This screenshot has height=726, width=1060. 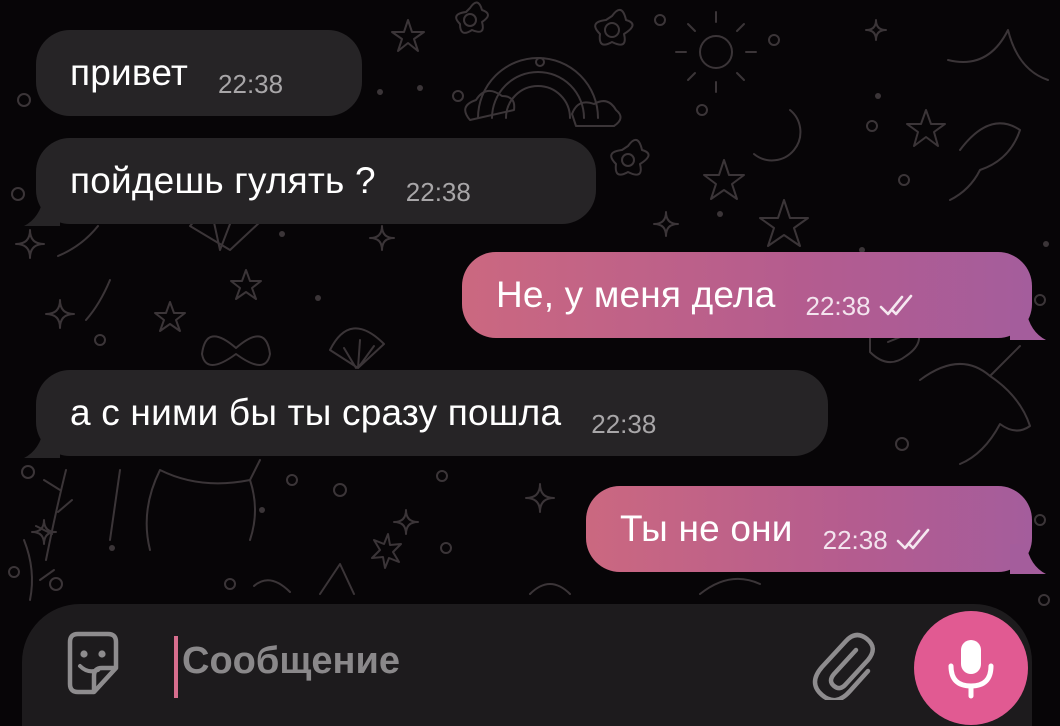 What do you see at coordinates (636, 294) in the screenshot?
I see `message-text: Не, у меня дела` at bounding box center [636, 294].